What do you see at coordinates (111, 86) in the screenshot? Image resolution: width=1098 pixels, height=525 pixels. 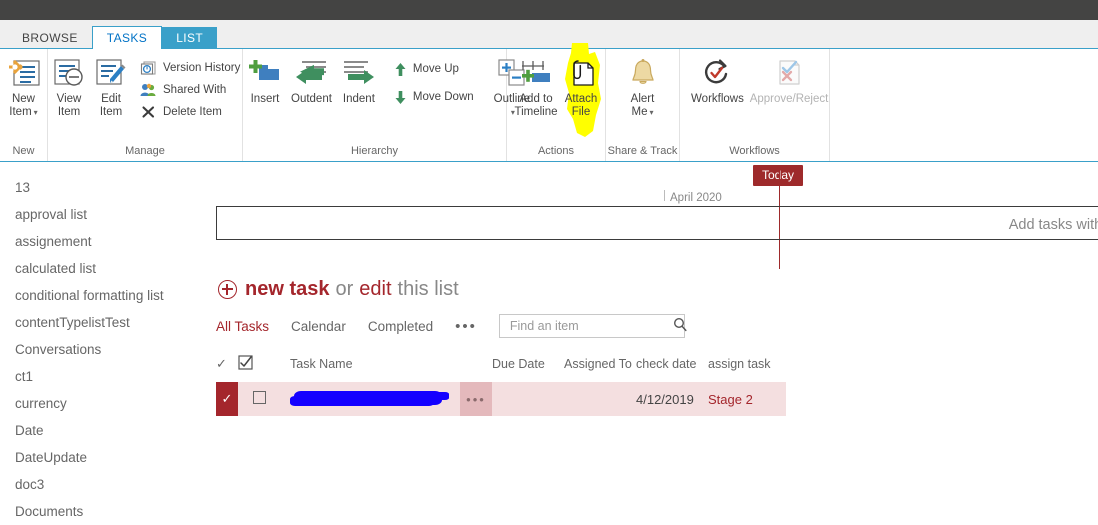 I see `edit-item-button: Edit Item` at bounding box center [111, 86].